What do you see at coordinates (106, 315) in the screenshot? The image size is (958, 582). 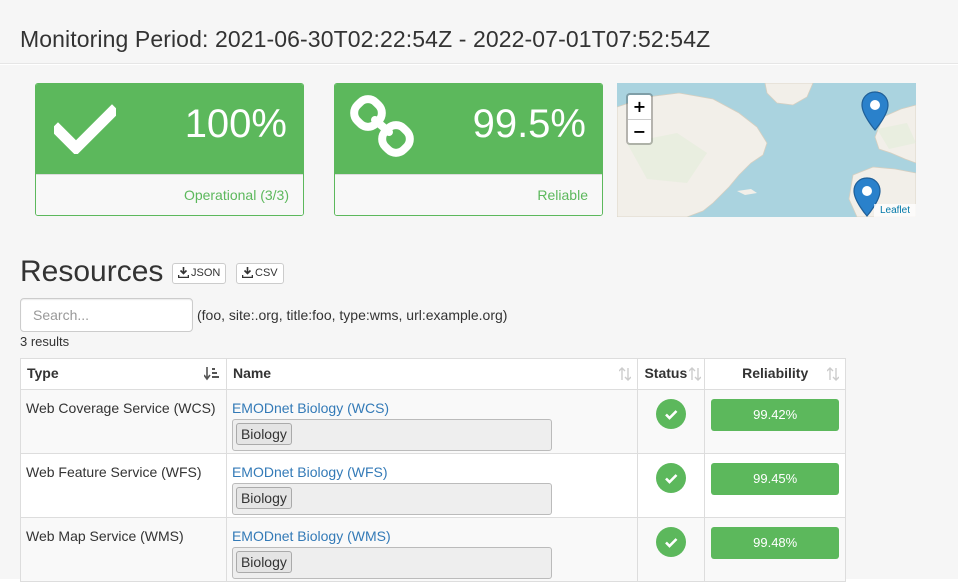 I see `search-input` at bounding box center [106, 315].